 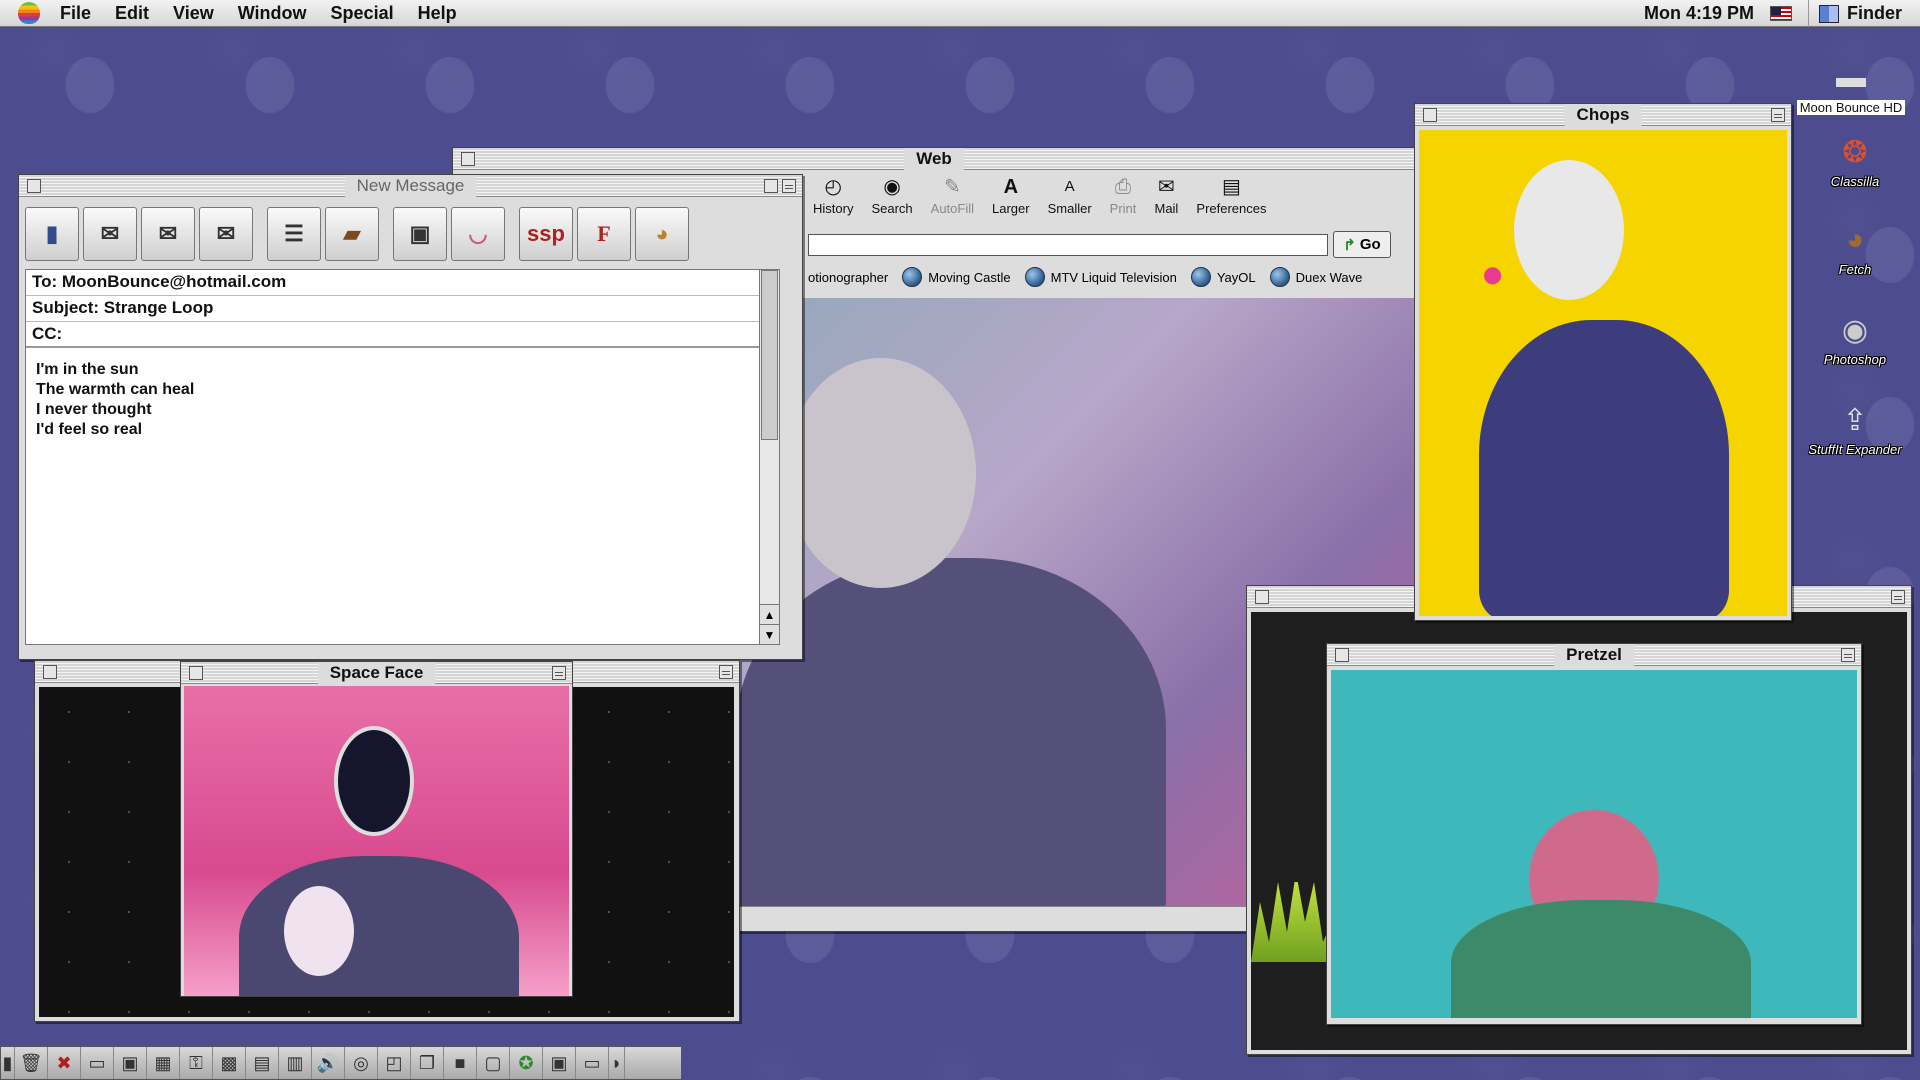 What do you see at coordinates (361, 1063) in the screenshot?
I see `cd-player-icon: ◎` at bounding box center [361, 1063].